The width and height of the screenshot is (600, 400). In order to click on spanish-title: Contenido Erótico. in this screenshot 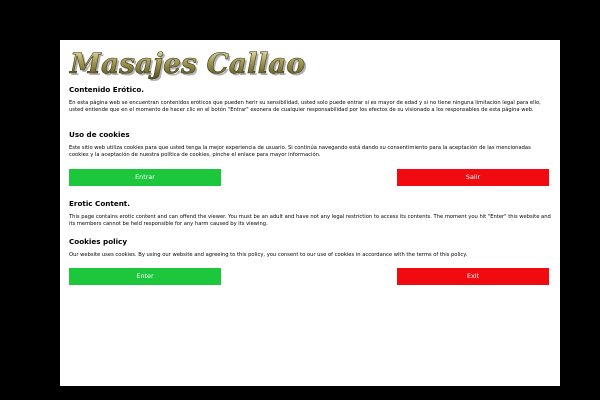, I will do `click(107, 89)`.